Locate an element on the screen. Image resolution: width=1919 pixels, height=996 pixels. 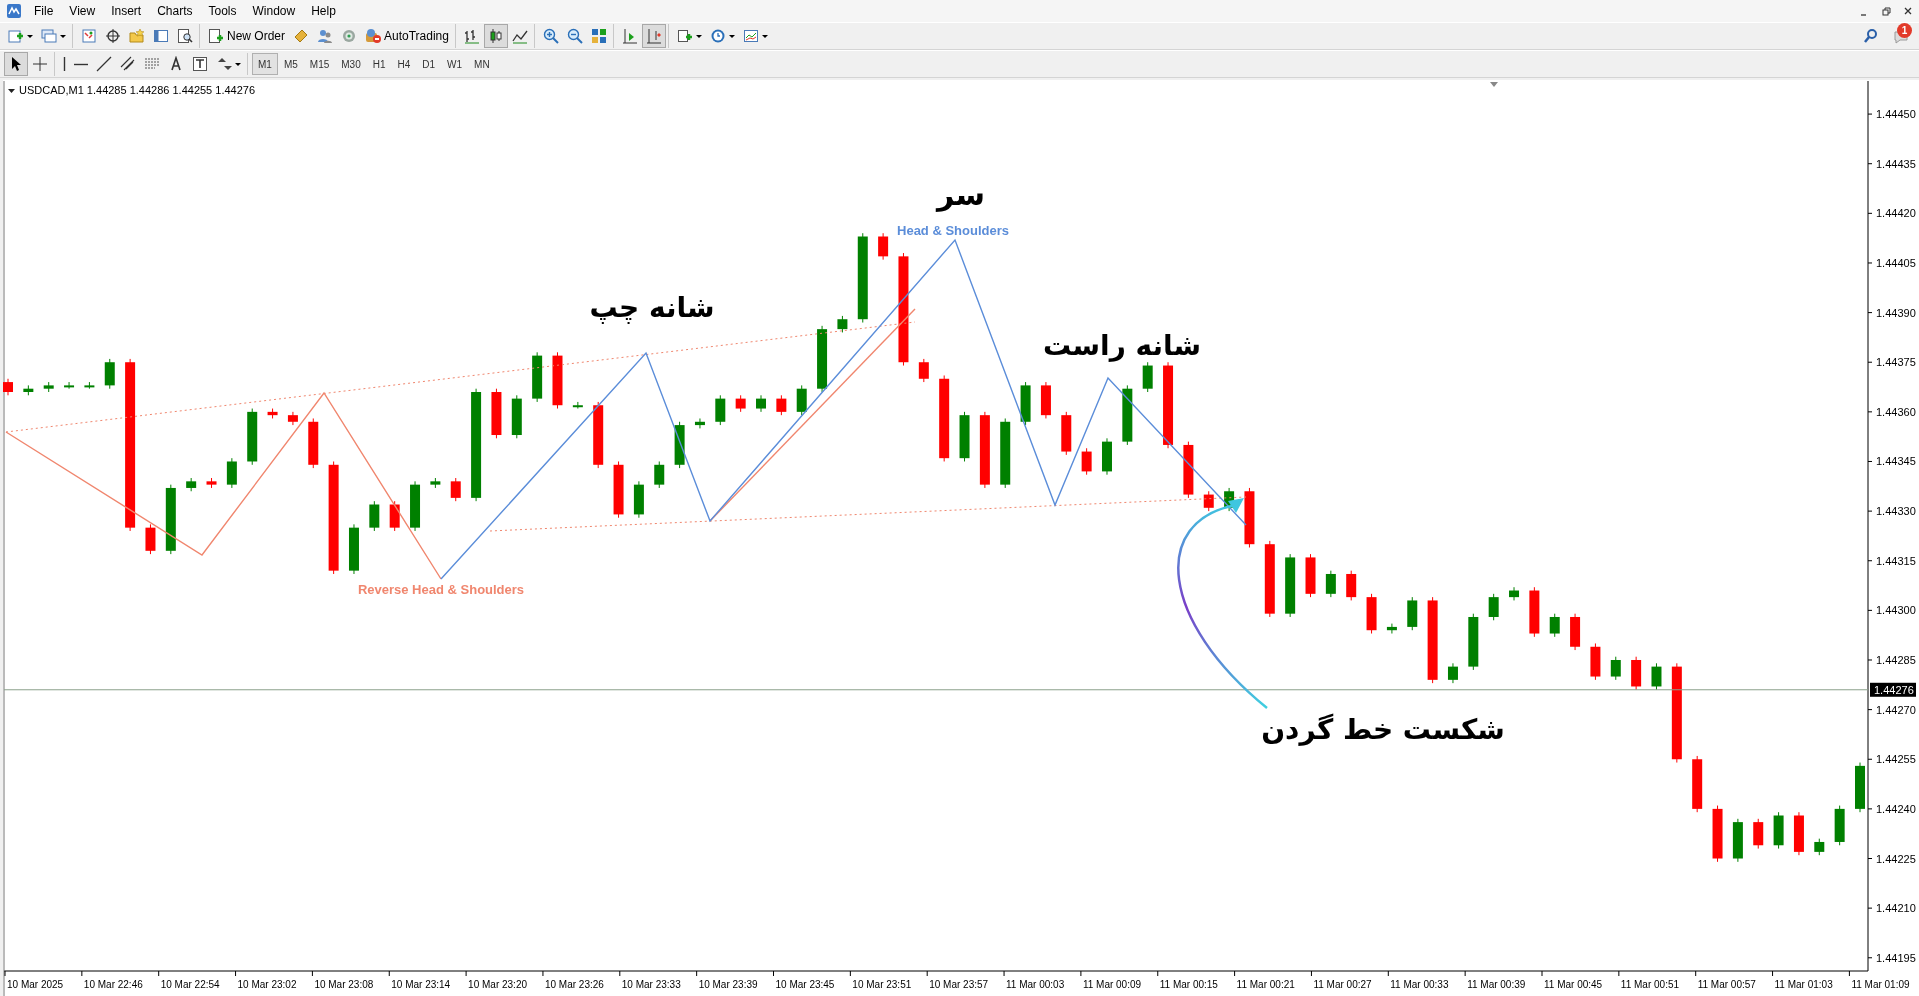
menu-item: Help is located at coordinates (323, 11).